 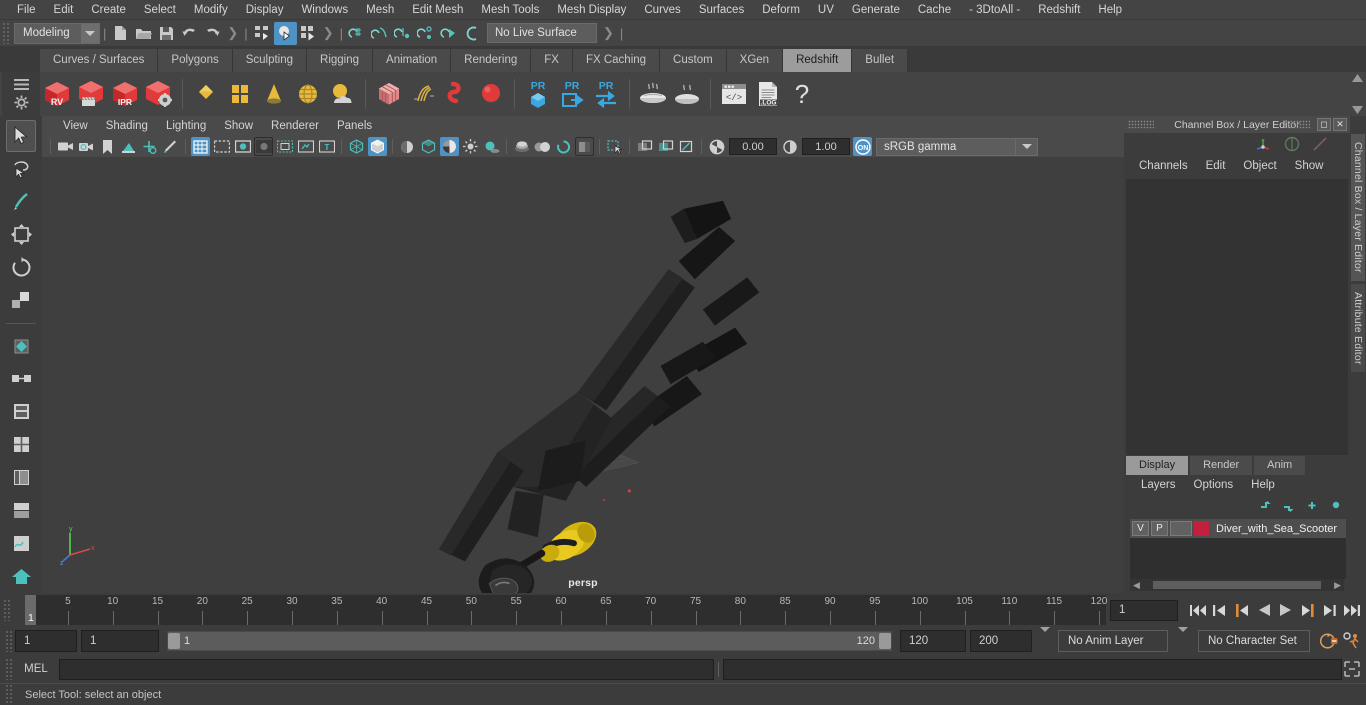 What do you see at coordinates (1032, 669) in the screenshot?
I see `command-result-field` at bounding box center [1032, 669].